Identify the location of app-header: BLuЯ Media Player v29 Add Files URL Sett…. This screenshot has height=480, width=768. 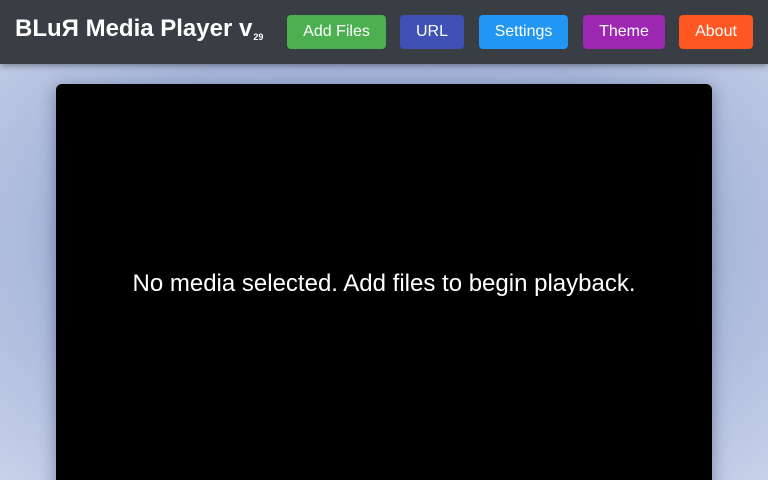
(384, 32).